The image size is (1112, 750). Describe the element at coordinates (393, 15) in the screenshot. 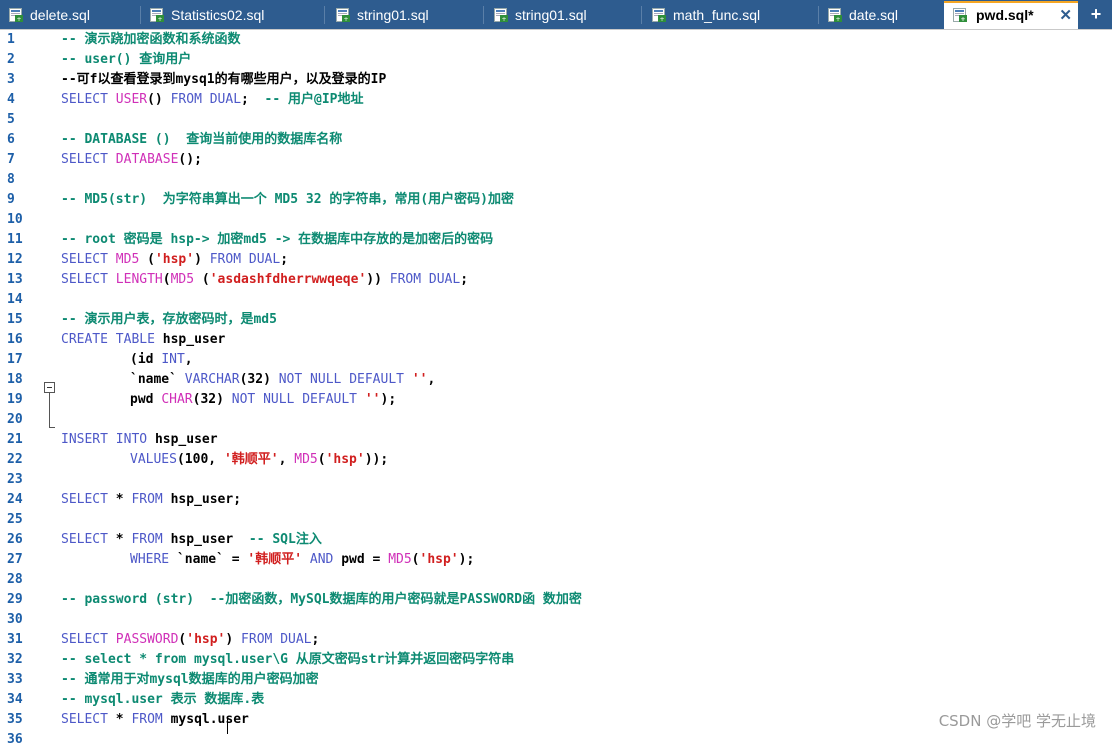

I see `tab-label: string01.sql` at that location.